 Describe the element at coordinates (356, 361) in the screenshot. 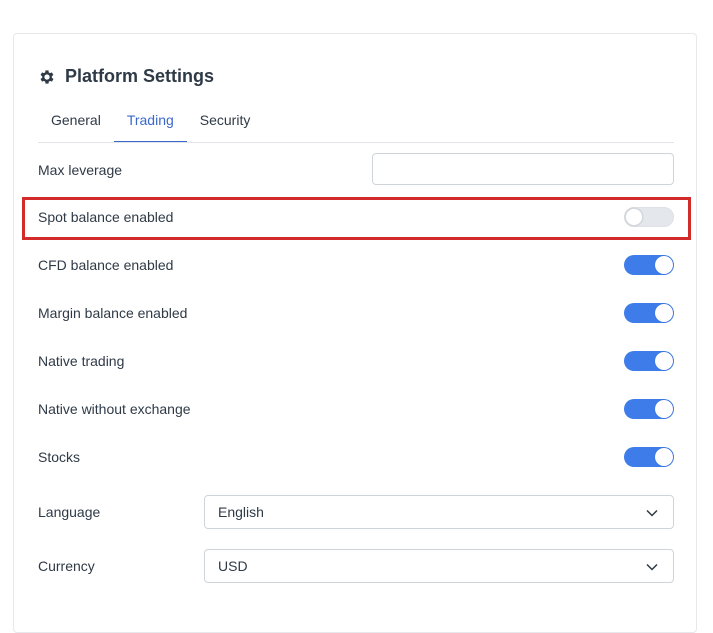

I see `toggle-row-native-trading: Native trading` at that location.